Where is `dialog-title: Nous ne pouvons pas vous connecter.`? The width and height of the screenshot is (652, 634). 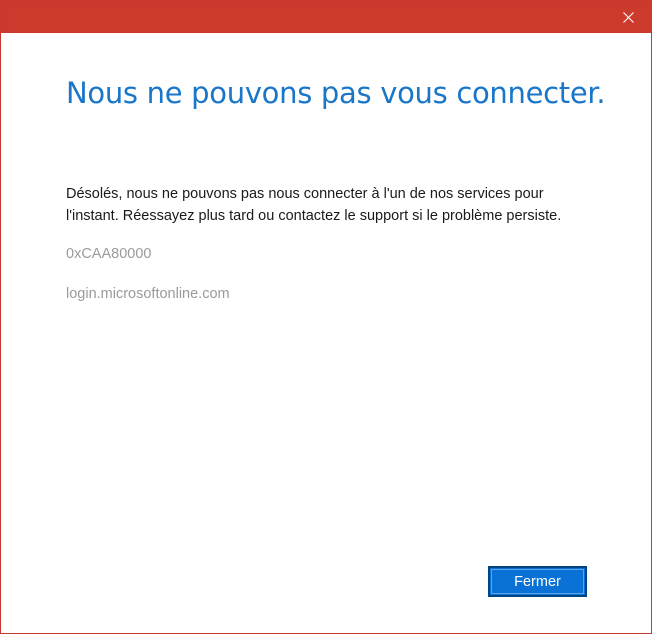
dialog-title: Nous ne pouvons pas vous connecter. is located at coordinates (336, 93).